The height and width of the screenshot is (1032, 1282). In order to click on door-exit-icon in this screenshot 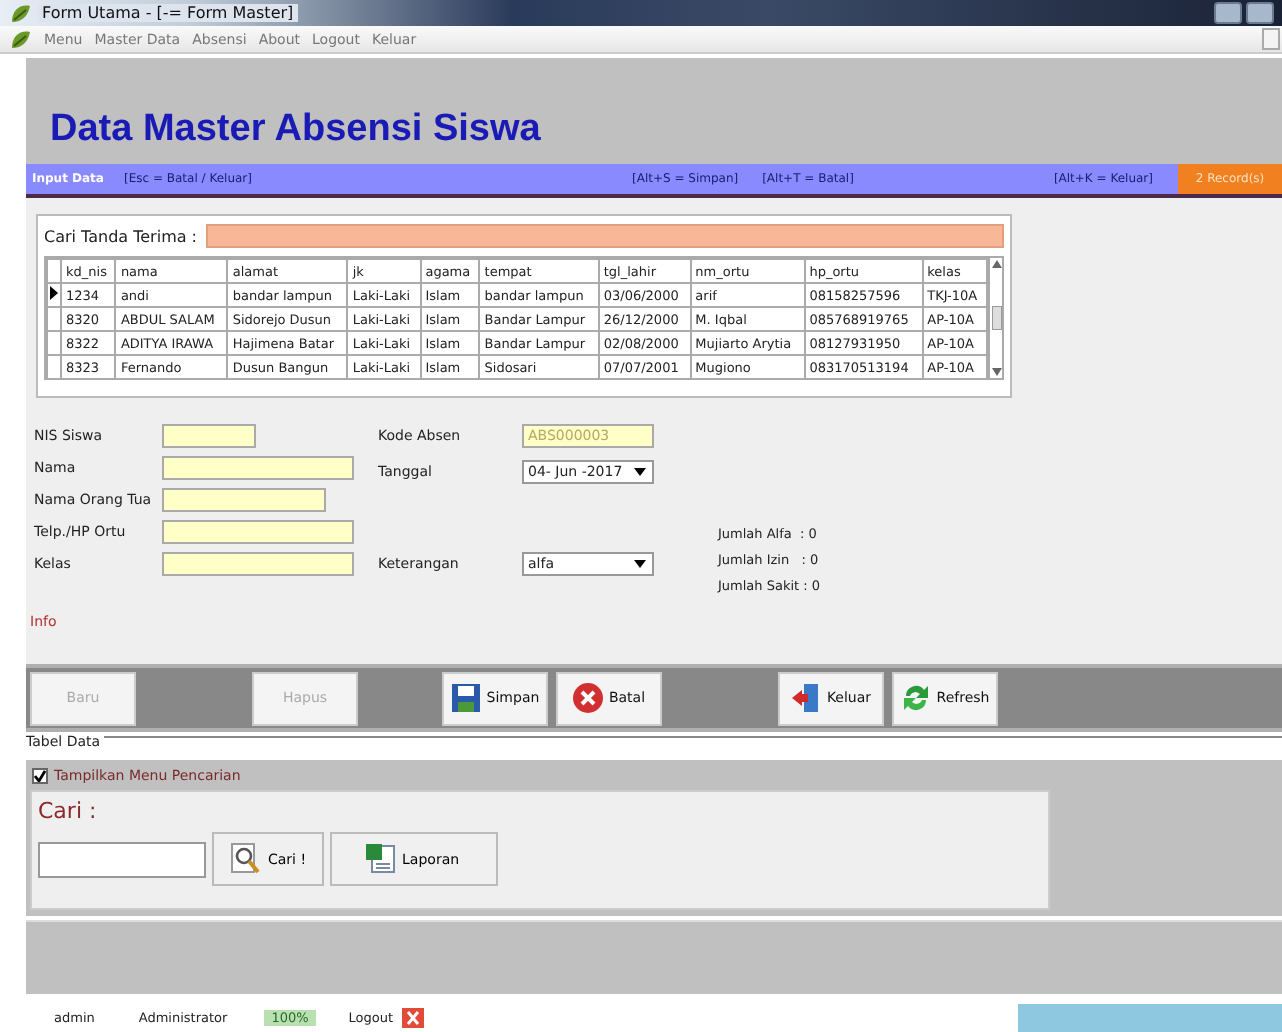, I will do `click(806, 698)`.